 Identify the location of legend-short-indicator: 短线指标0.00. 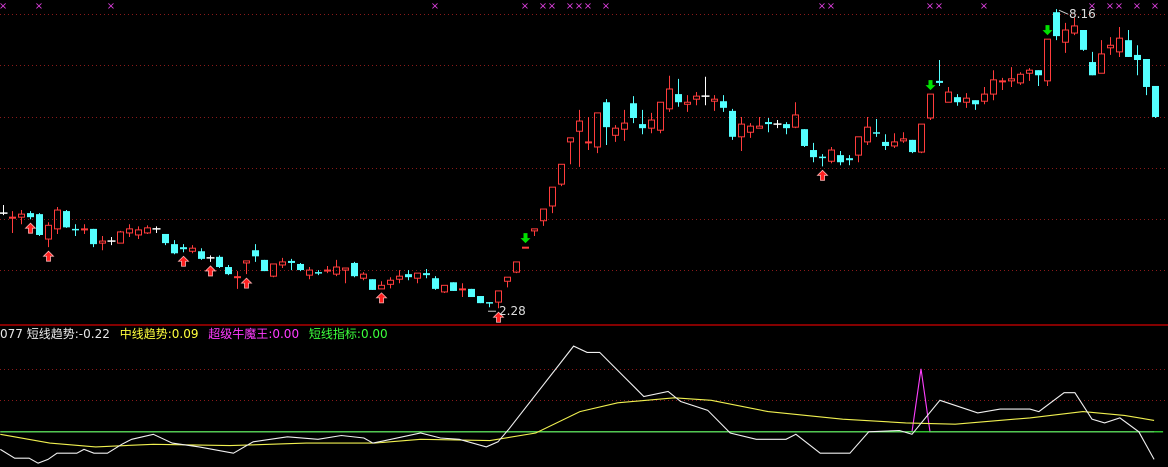
(348, 334).